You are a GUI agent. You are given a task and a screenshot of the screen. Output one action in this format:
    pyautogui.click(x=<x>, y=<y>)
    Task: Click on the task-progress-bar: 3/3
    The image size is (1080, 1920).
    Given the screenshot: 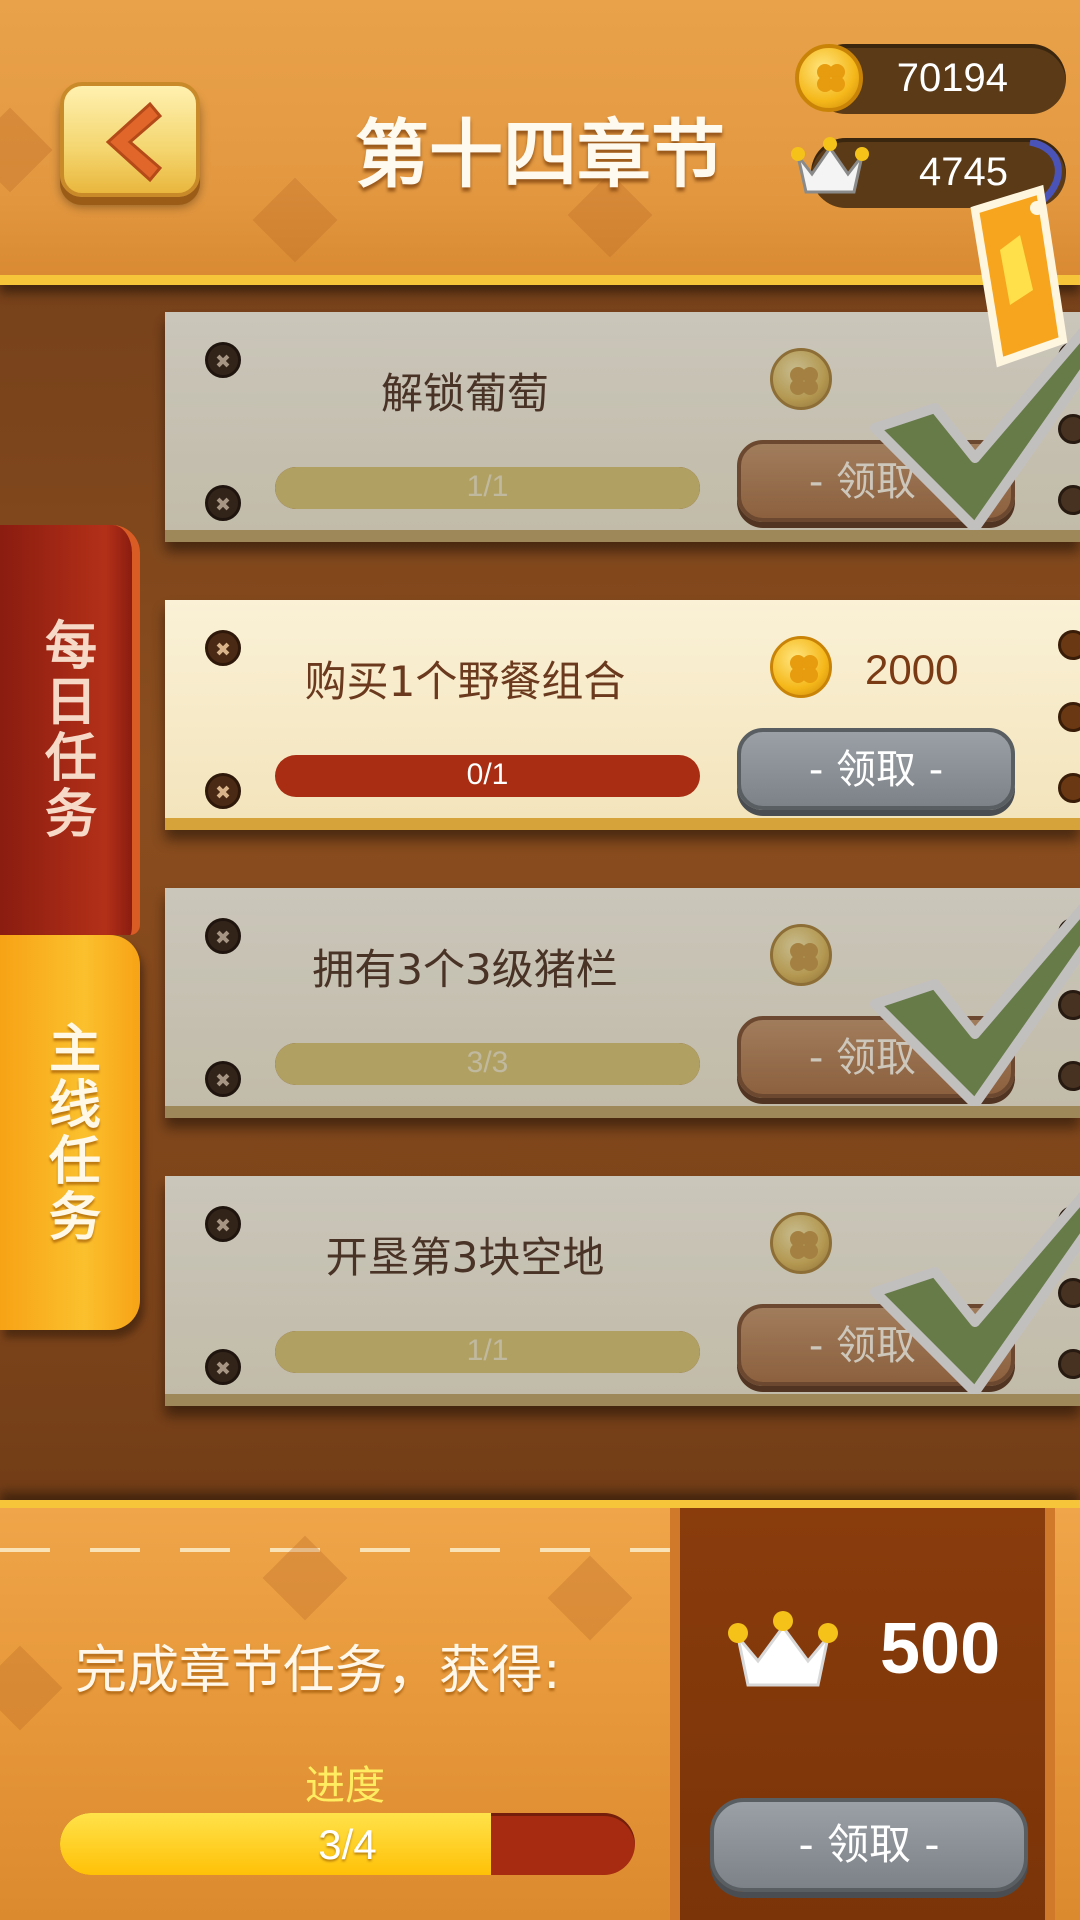 What is the action you would take?
    pyautogui.click(x=487, y=1064)
    